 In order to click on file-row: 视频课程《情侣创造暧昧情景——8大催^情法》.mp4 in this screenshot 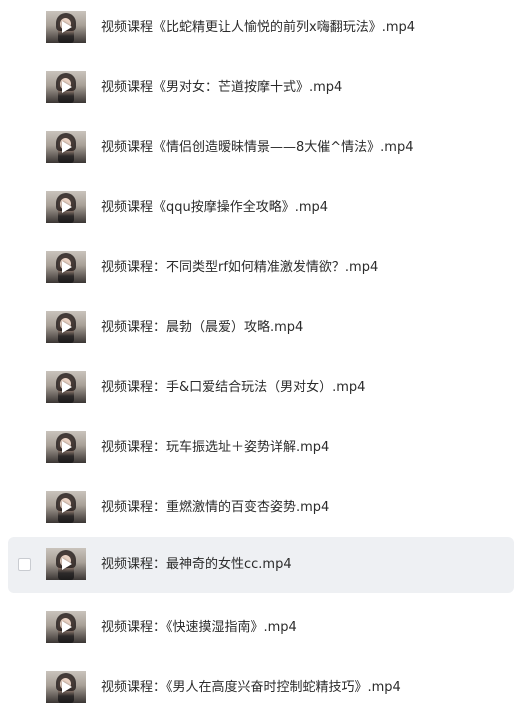, I will do `click(261, 148)`.